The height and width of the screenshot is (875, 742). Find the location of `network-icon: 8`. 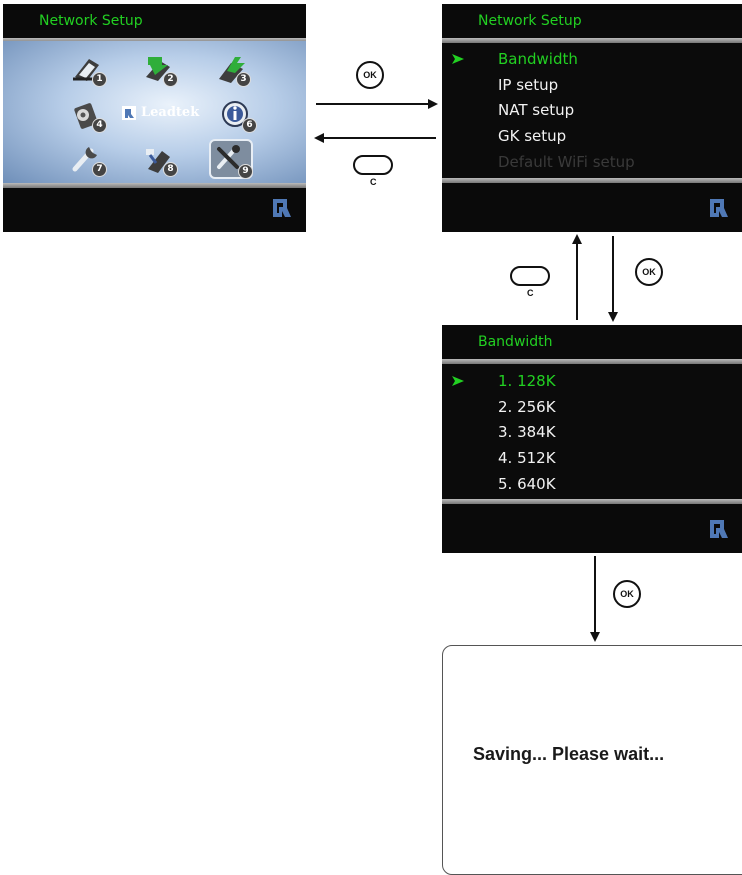

network-icon: 8 is located at coordinates (159, 160).